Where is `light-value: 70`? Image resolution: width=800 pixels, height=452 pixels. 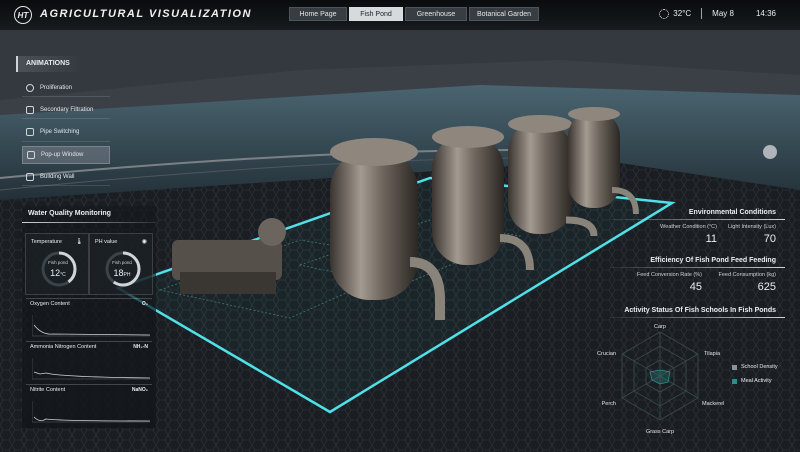 light-value: 70 is located at coordinates (769, 239).